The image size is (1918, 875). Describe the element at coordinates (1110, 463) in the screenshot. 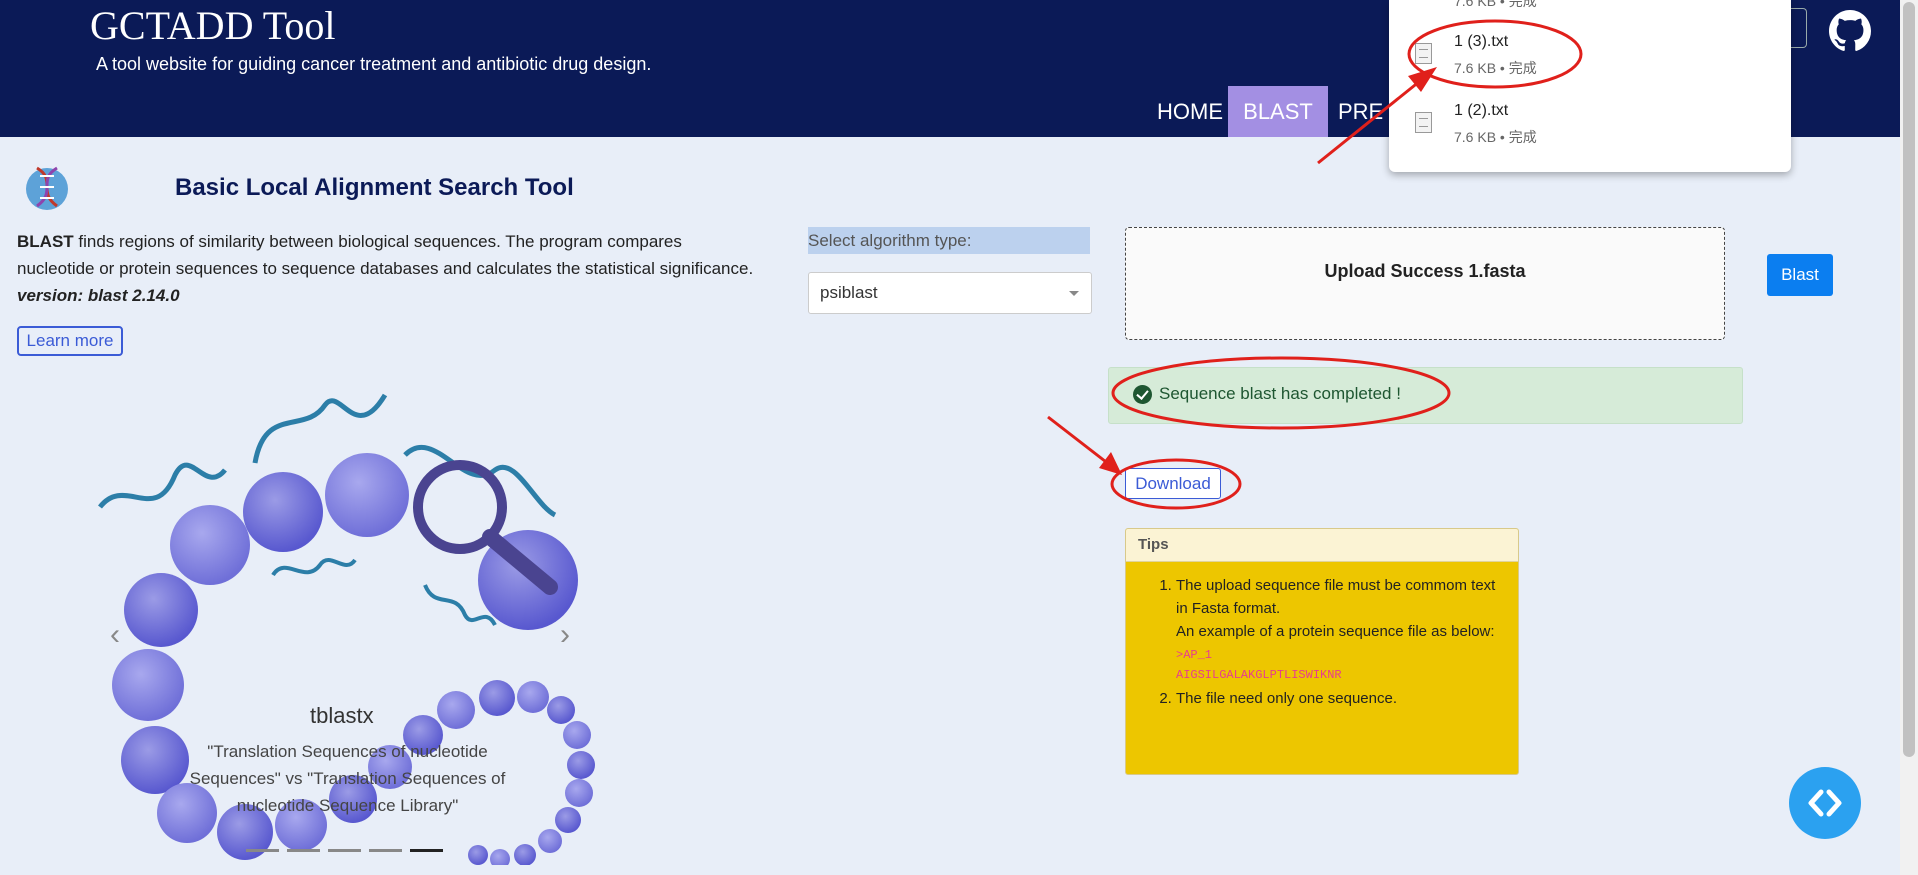

I see `annotation-arrowhead` at that location.